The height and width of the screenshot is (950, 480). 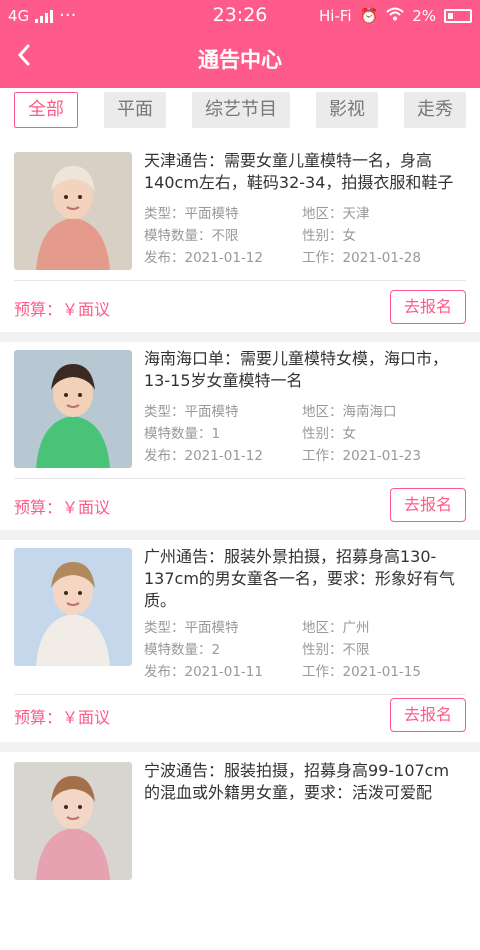 What do you see at coordinates (182, 650) in the screenshot?
I see `meta-count: 模特数量：2` at bounding box center [182, 650].